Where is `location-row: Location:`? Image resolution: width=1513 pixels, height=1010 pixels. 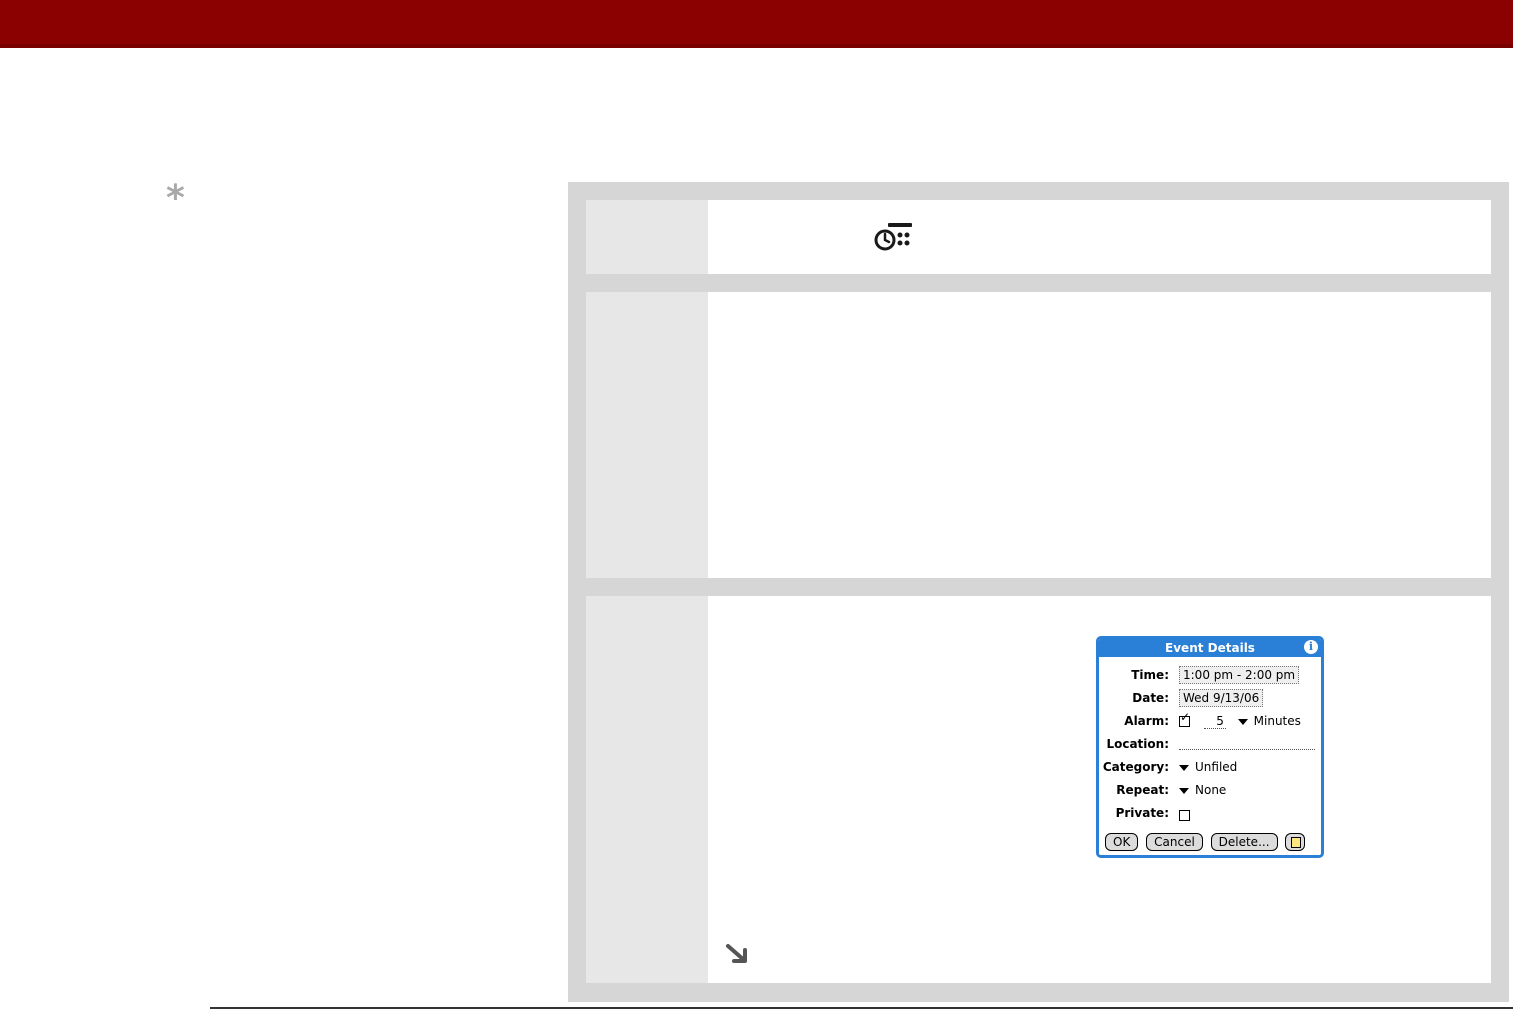
location-row: Location: is located at coordinates (1210, 745).